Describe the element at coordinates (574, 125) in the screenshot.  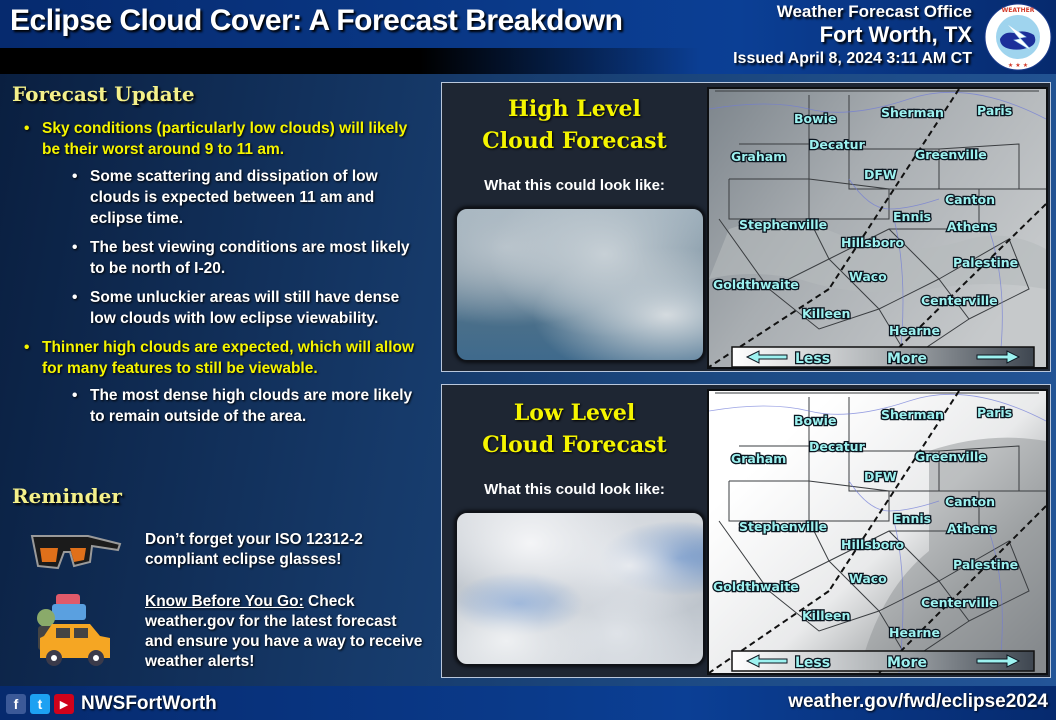
I see `panel-title: High Level Cloud Forecast` at that location.